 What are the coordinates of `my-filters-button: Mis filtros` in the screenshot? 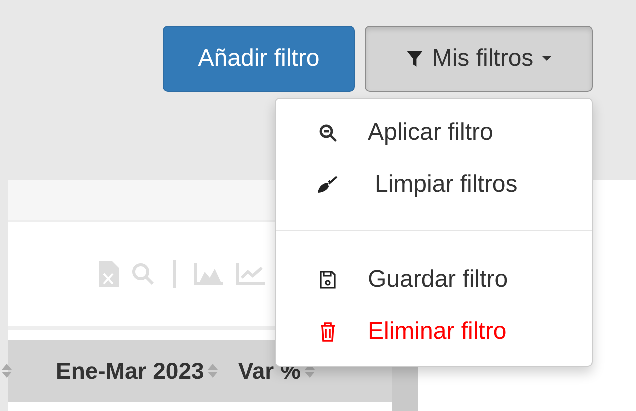 It's located at (479, 59).